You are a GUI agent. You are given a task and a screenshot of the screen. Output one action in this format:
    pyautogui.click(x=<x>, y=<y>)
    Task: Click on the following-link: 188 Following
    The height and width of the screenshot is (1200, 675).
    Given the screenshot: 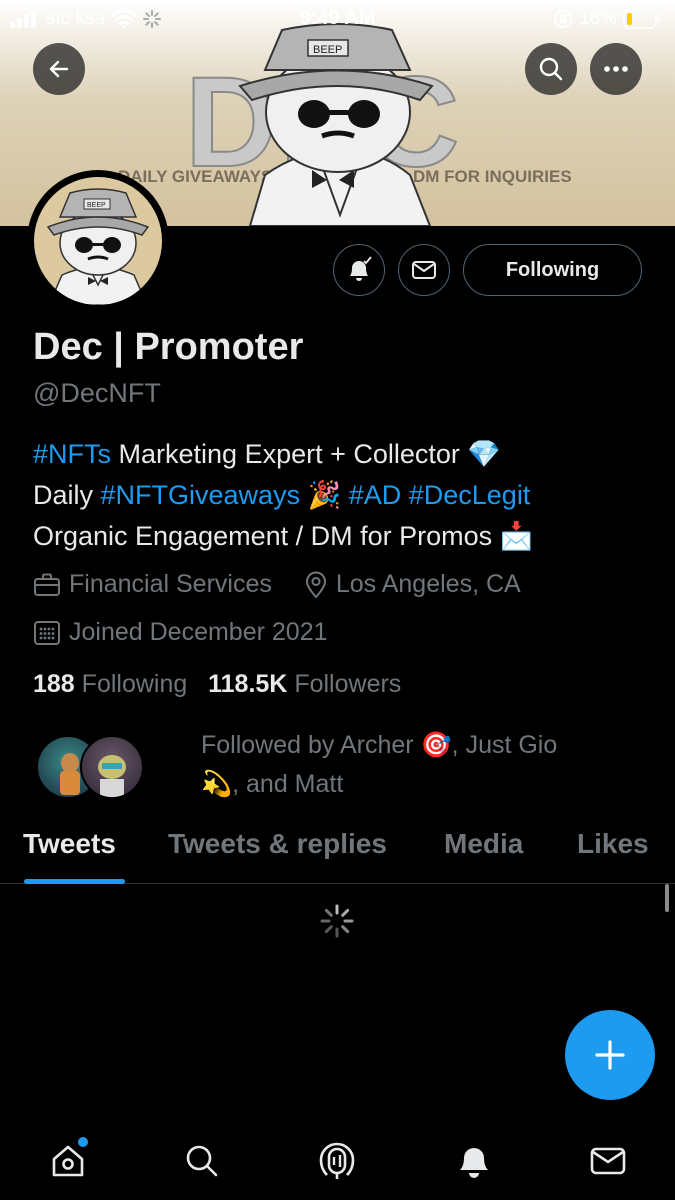 What is the action you would take?
    pyautogui.click(x=110, y=684)
    